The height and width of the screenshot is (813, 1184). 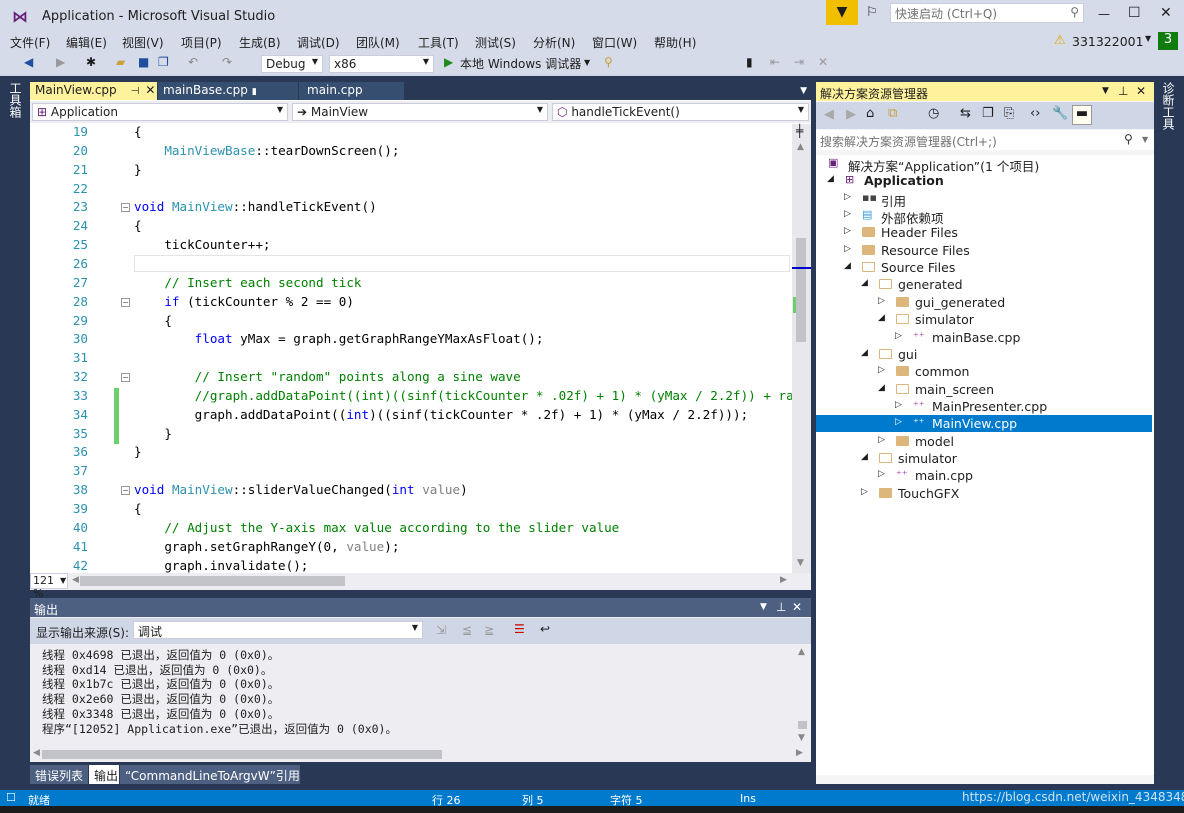 I want to click on search-options-icon: ▼, so click(x=1145, y=139).